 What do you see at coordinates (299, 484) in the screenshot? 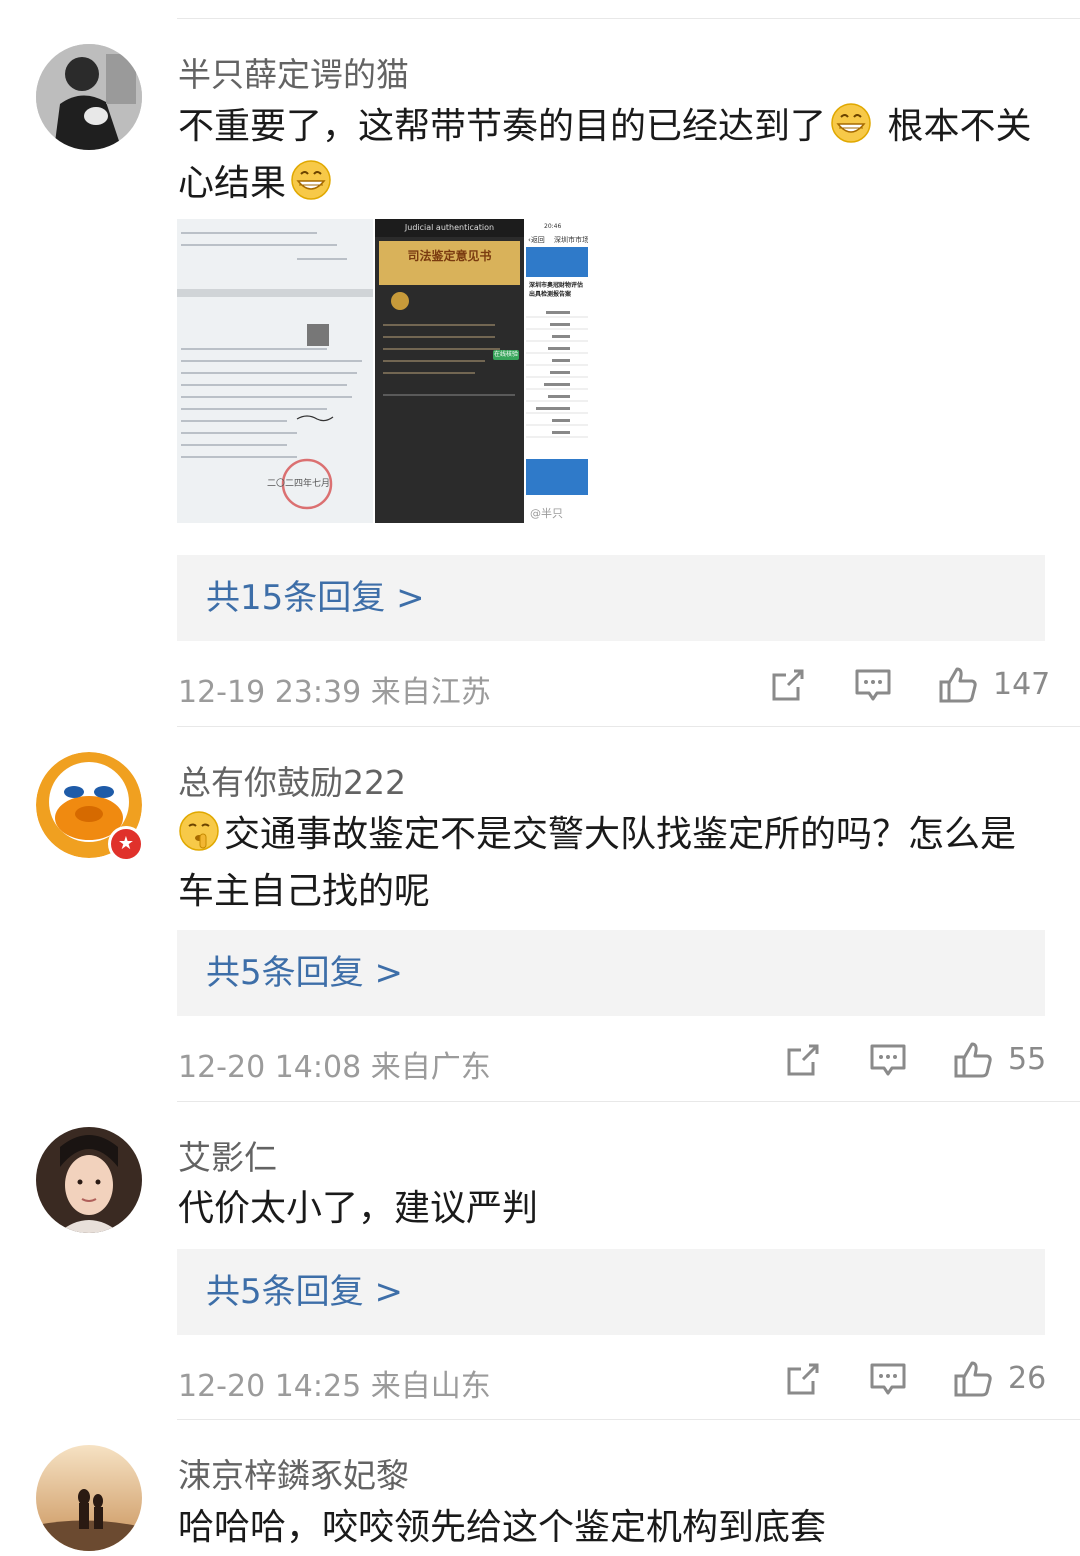
I see `document-date: 二〇二四年七月` at bounding box center [299, 484].